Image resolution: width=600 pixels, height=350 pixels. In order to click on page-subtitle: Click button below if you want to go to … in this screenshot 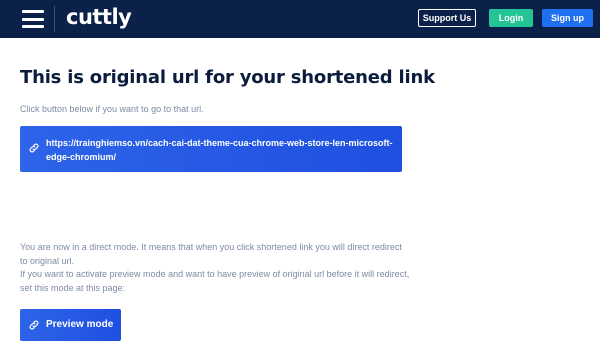, I will do `click(112, 109)`.